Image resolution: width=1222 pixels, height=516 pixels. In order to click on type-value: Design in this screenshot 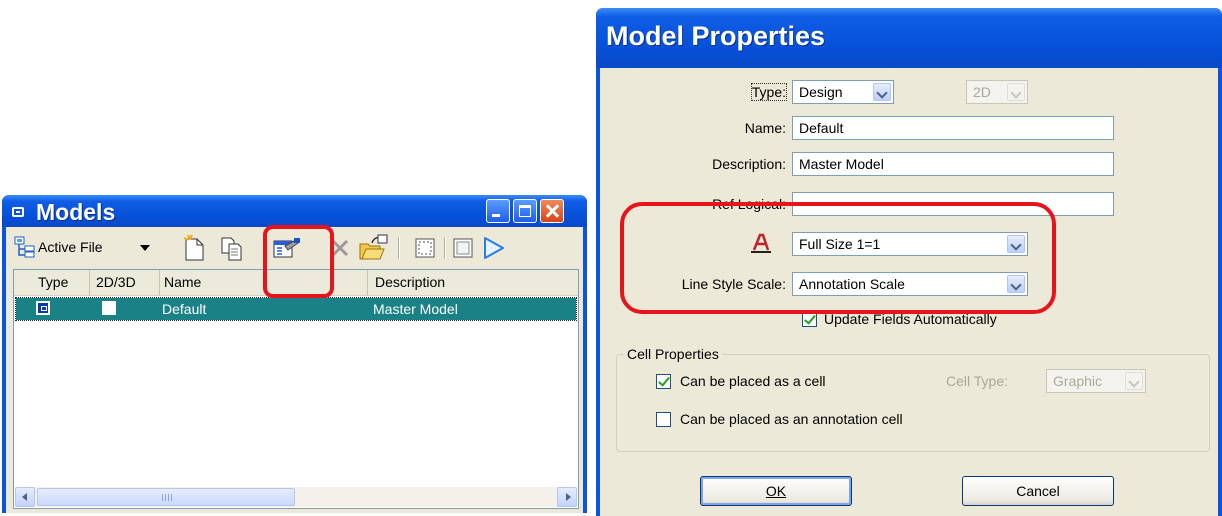, I will do `click(821, 92)`.